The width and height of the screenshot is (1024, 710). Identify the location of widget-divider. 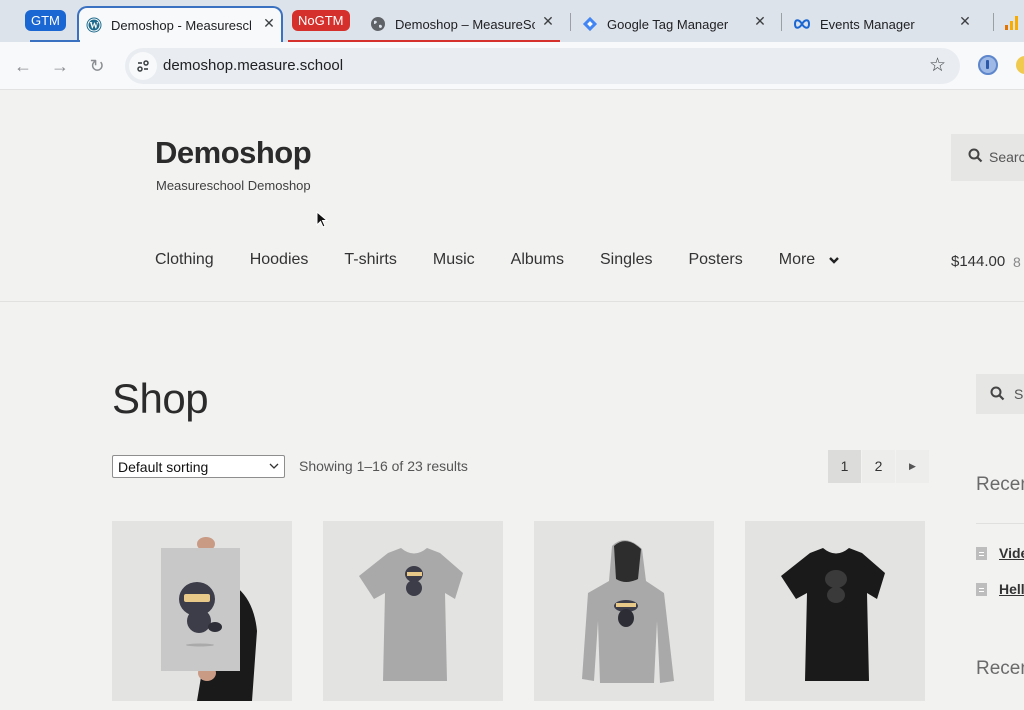
(1000, 523).